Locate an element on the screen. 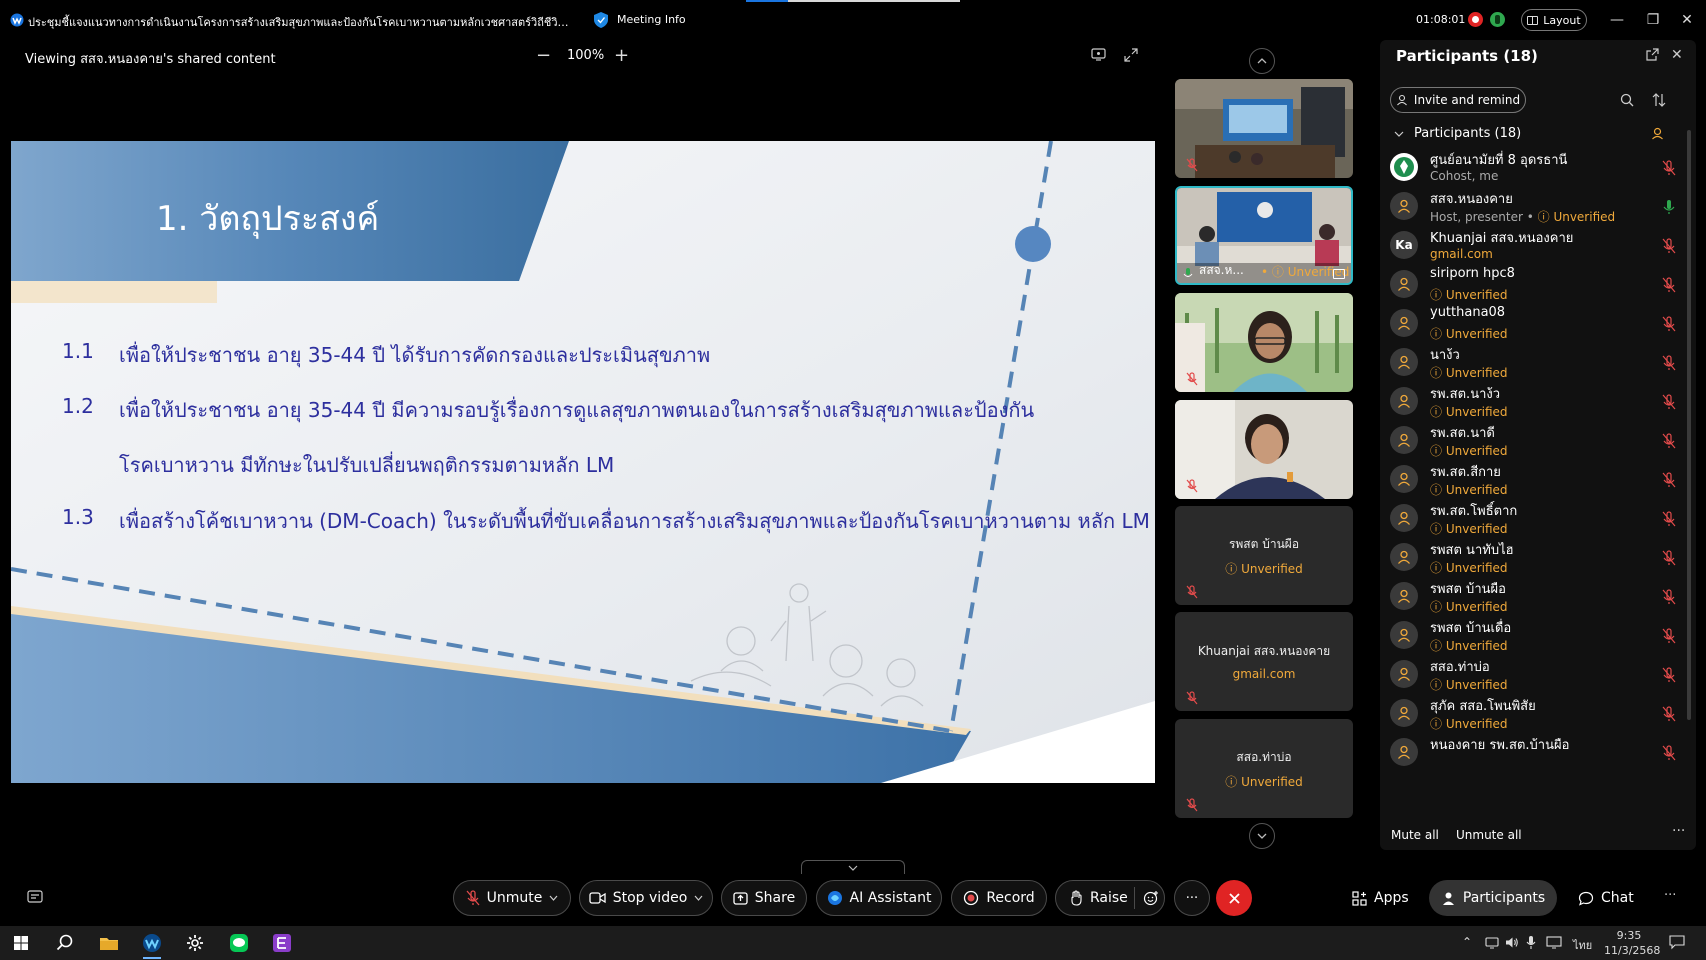  invite-and-remind-button: Invite and remind is located at coordinates (1458, 100).